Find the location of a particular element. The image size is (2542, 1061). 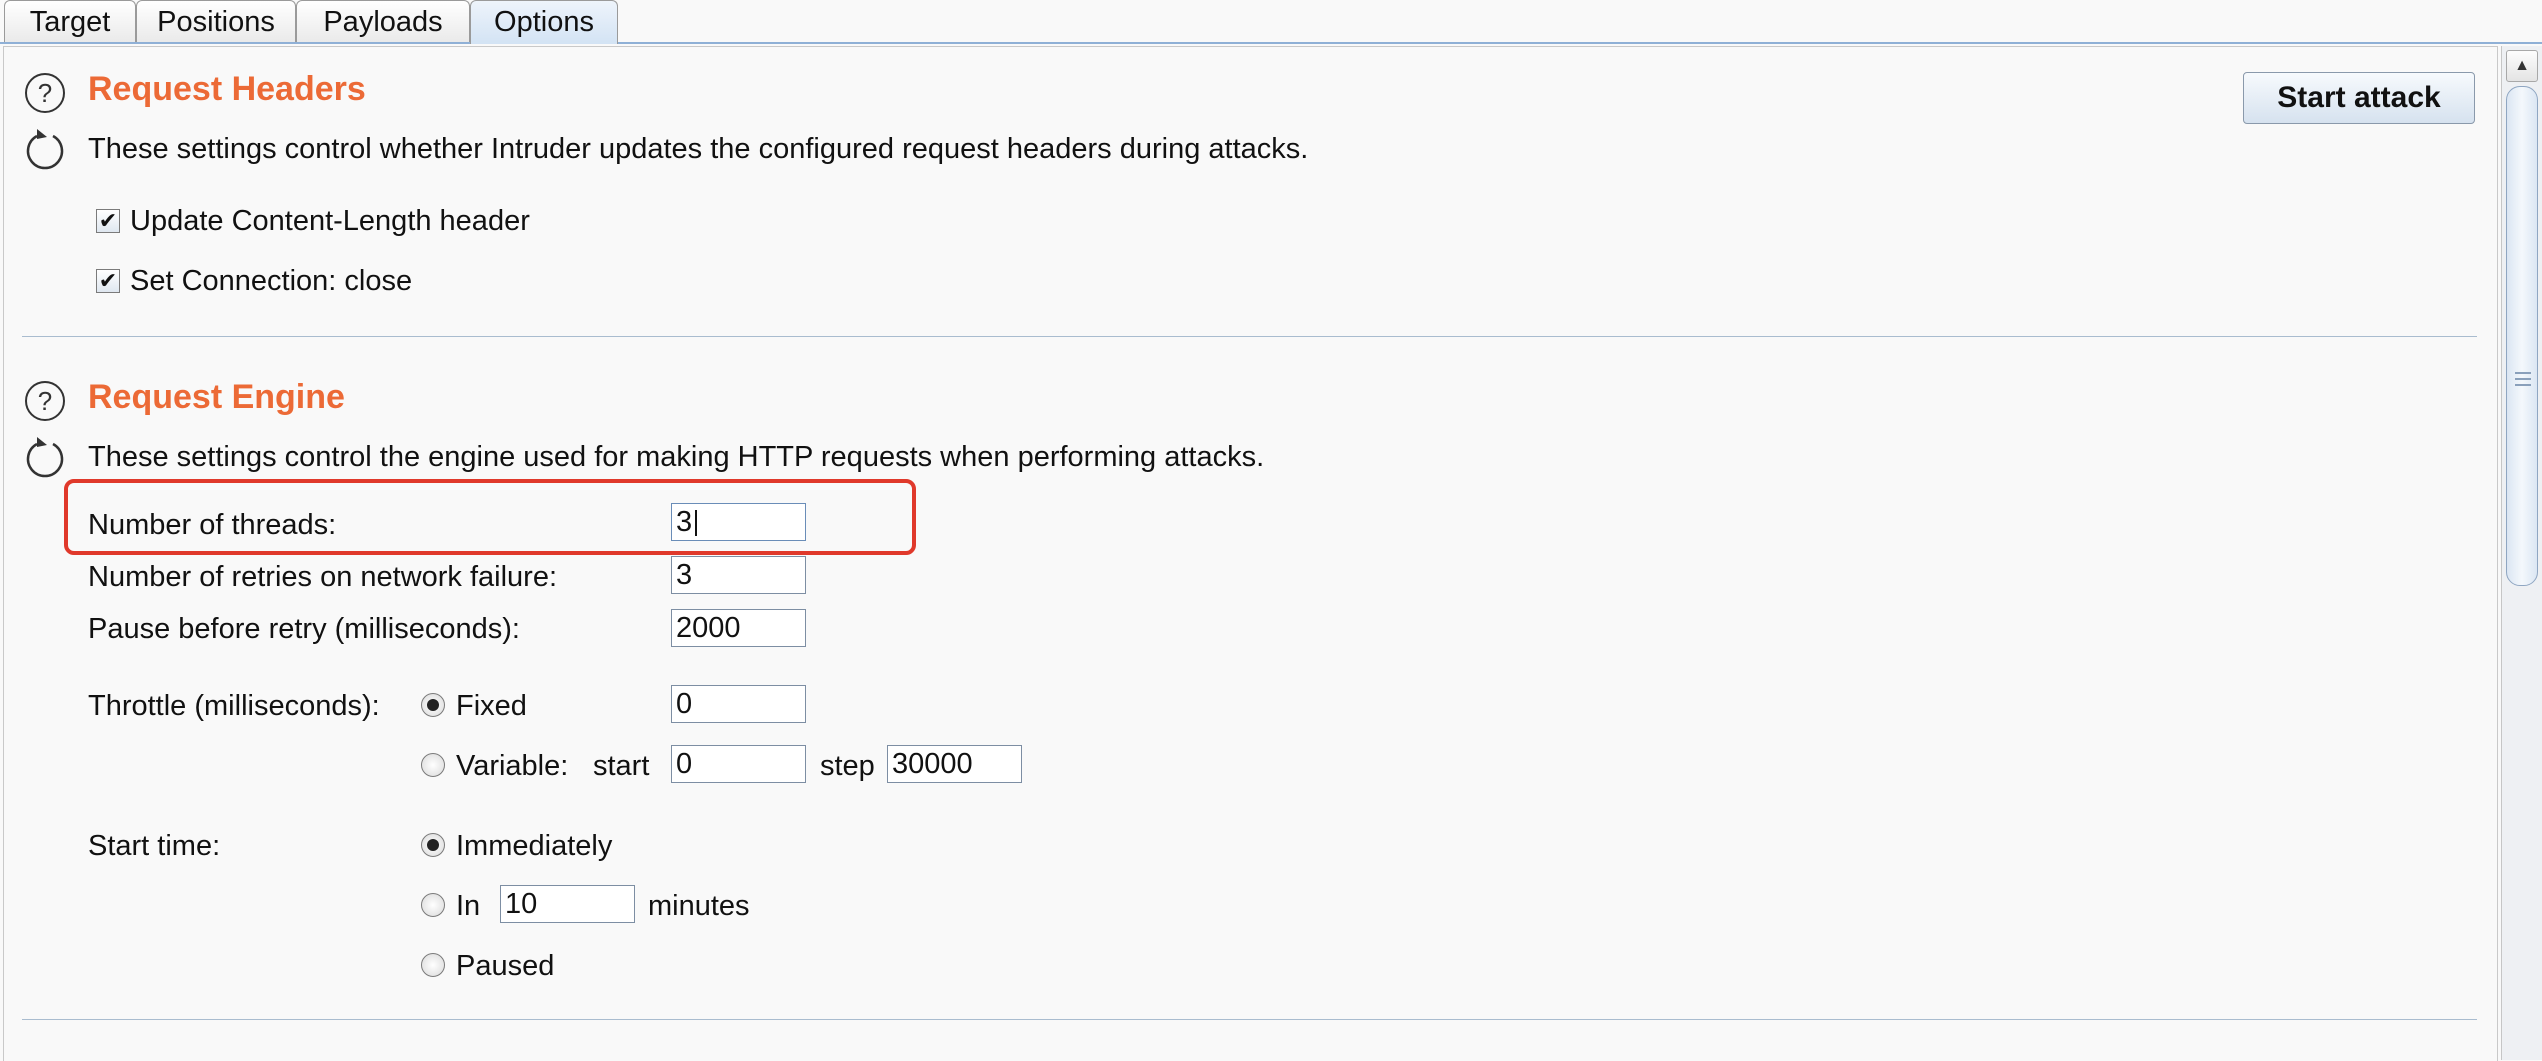

start-attack-button: Start attack is located at coordinates (2359, 98).